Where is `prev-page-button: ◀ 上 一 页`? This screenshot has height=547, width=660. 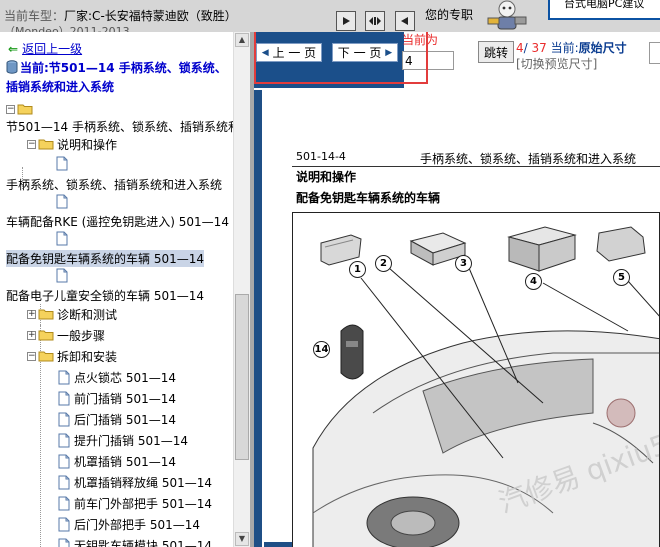
prev-page-button: ◀ 上 一 页 is located at coordinates (289, 52).